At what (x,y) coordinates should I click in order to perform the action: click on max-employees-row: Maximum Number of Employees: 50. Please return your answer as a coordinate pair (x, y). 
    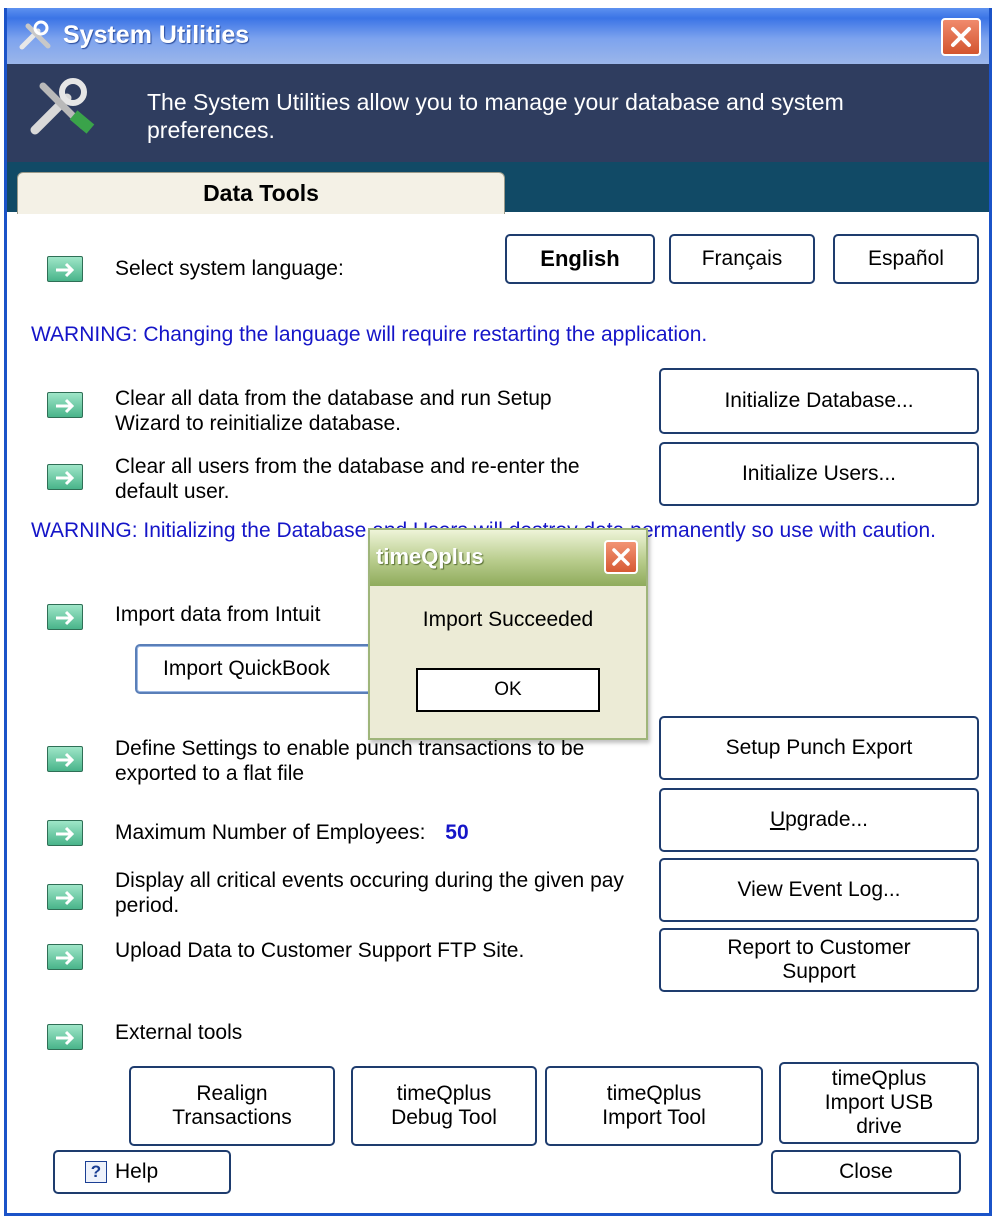
    Looking at the image, I should click on (292, 832).